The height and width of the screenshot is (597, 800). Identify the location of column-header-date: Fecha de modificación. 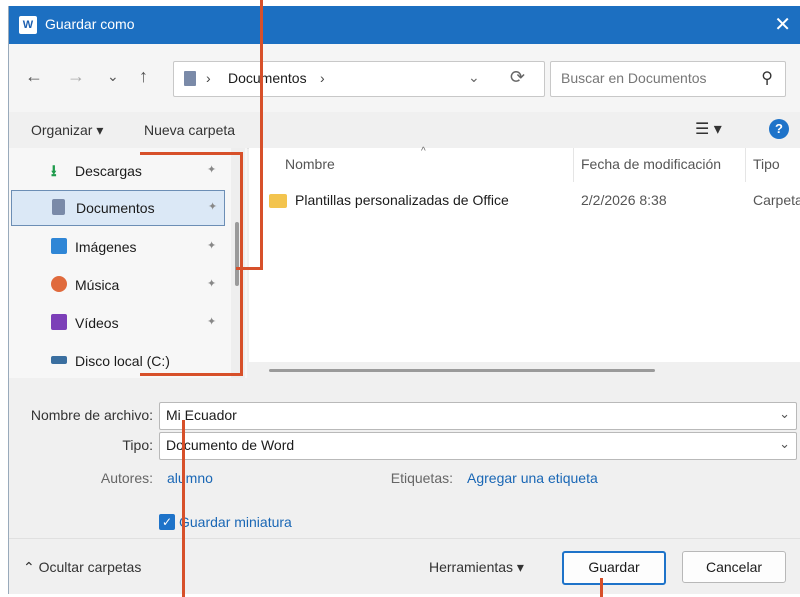
(651, 164).